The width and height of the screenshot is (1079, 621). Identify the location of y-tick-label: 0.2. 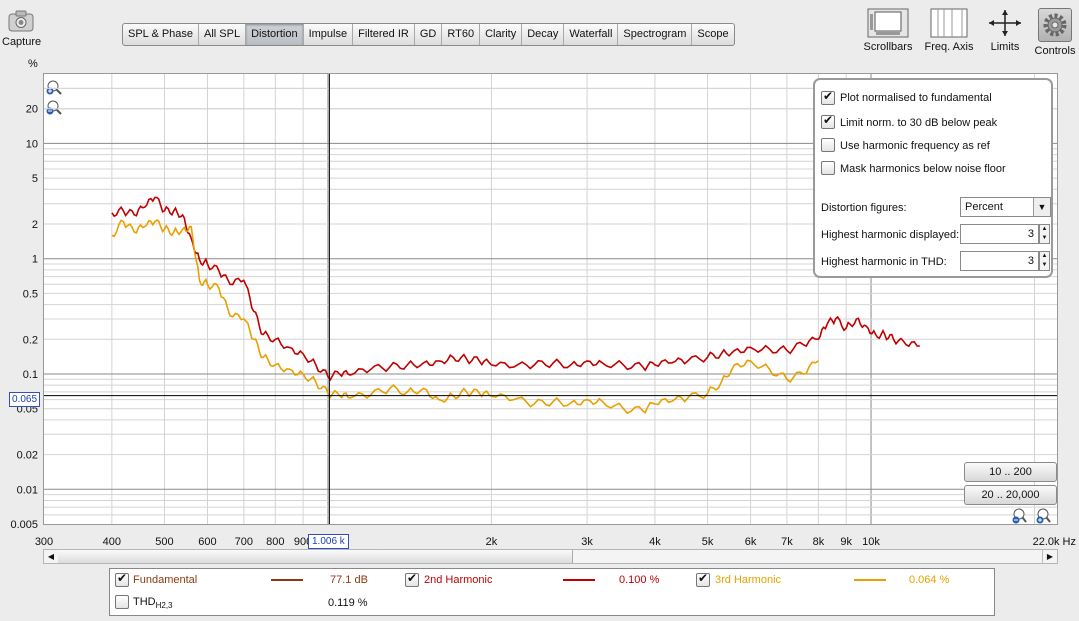
(30, 340).